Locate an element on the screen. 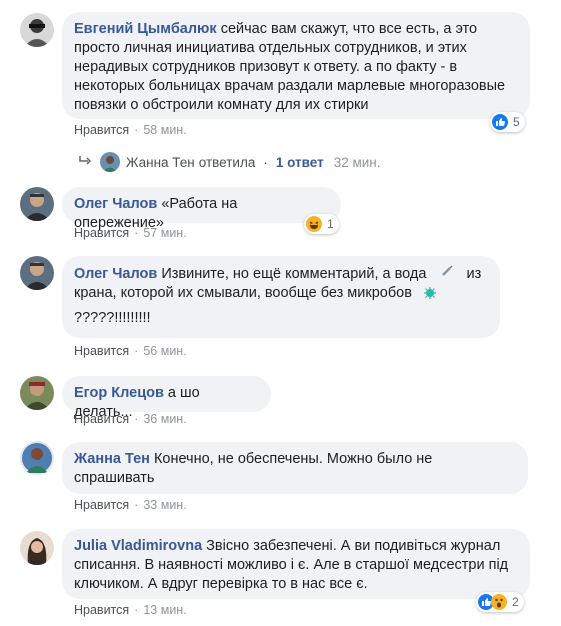 The height and width of the screenshot is (626, 561). haha-icon is located at coordinates (314, 224).